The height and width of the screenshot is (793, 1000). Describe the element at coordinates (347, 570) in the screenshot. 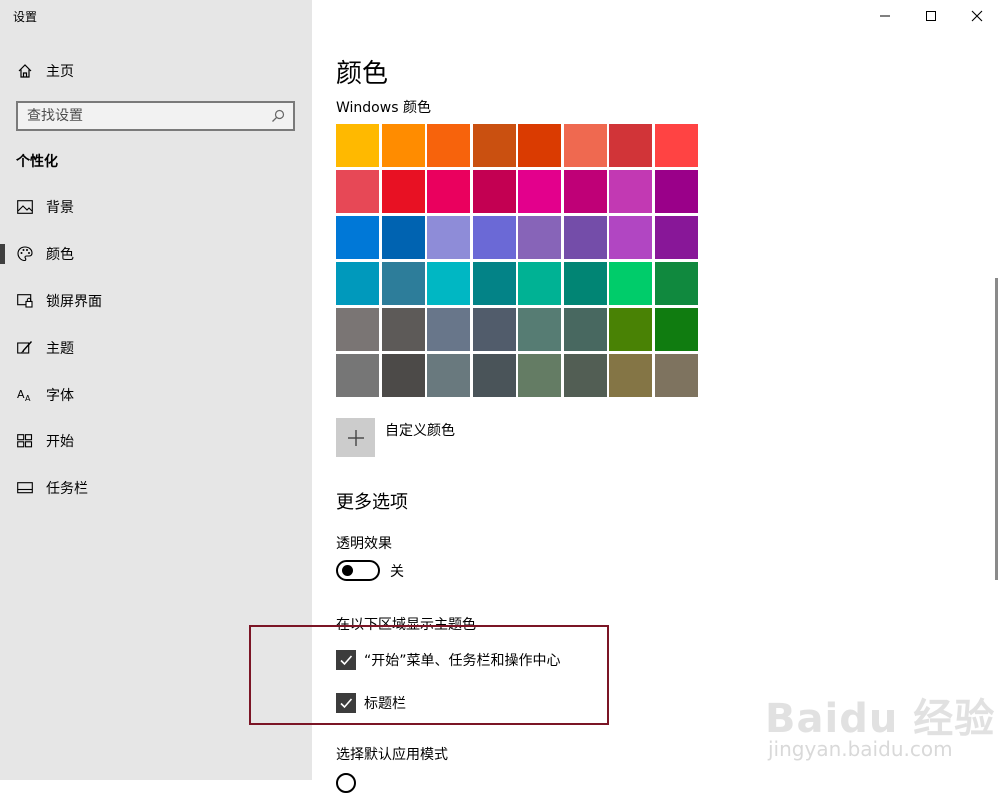

I see `toggle-knob` at that location.